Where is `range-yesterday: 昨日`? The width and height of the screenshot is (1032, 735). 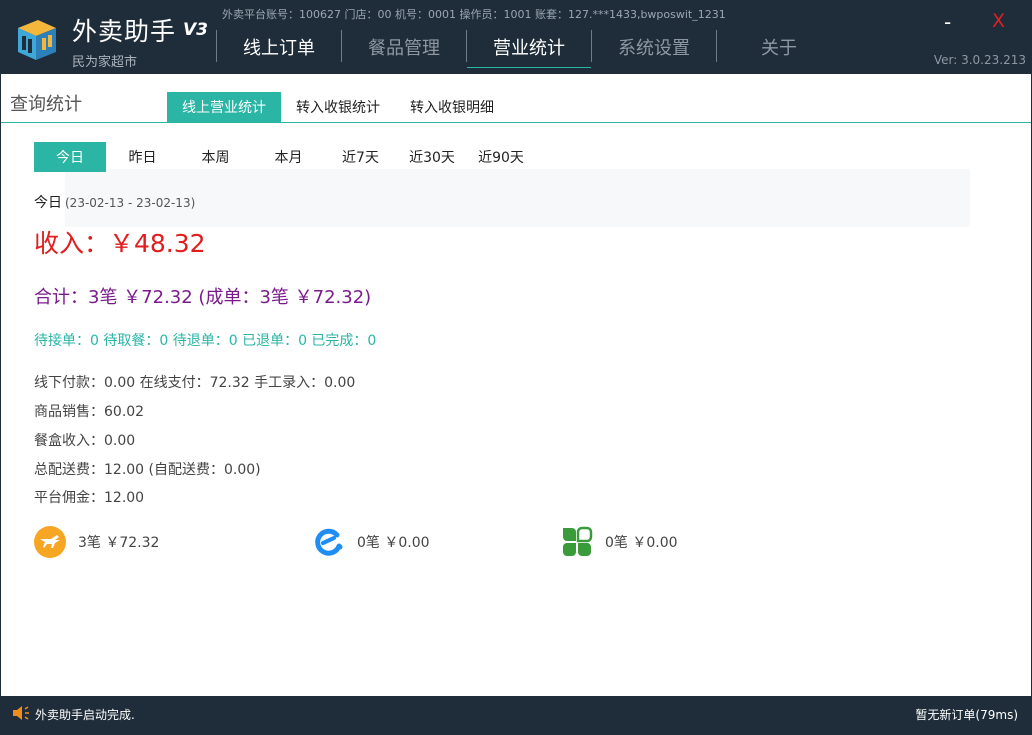
range-yesterday: 昨日 is located at coordinates (142, 157).